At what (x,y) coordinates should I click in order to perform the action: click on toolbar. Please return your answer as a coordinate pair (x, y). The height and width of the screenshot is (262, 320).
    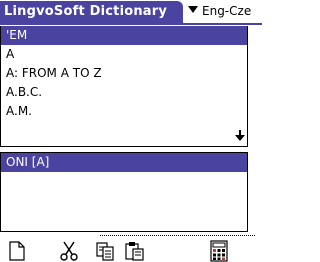
    Looking at the image, I should click on (131, 250).